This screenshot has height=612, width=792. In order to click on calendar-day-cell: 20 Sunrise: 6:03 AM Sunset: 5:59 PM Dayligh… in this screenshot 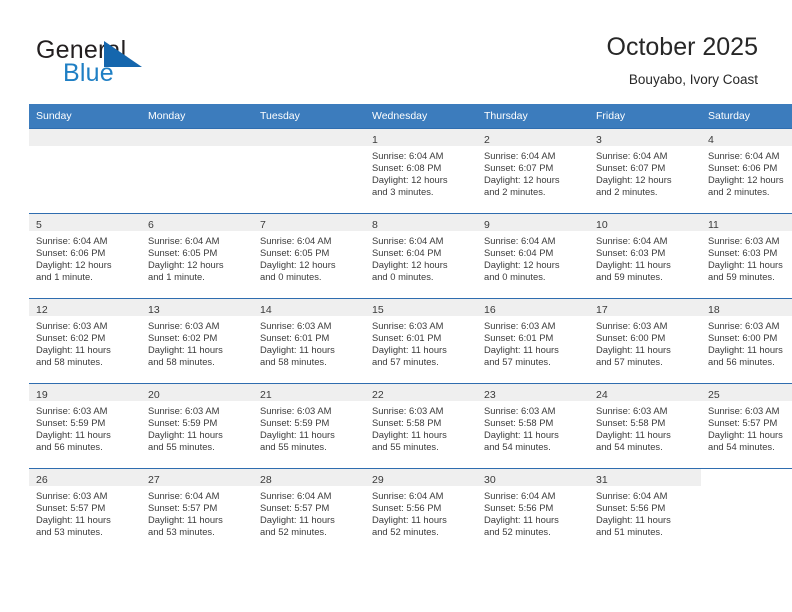, I will do `click(197, 426)`.